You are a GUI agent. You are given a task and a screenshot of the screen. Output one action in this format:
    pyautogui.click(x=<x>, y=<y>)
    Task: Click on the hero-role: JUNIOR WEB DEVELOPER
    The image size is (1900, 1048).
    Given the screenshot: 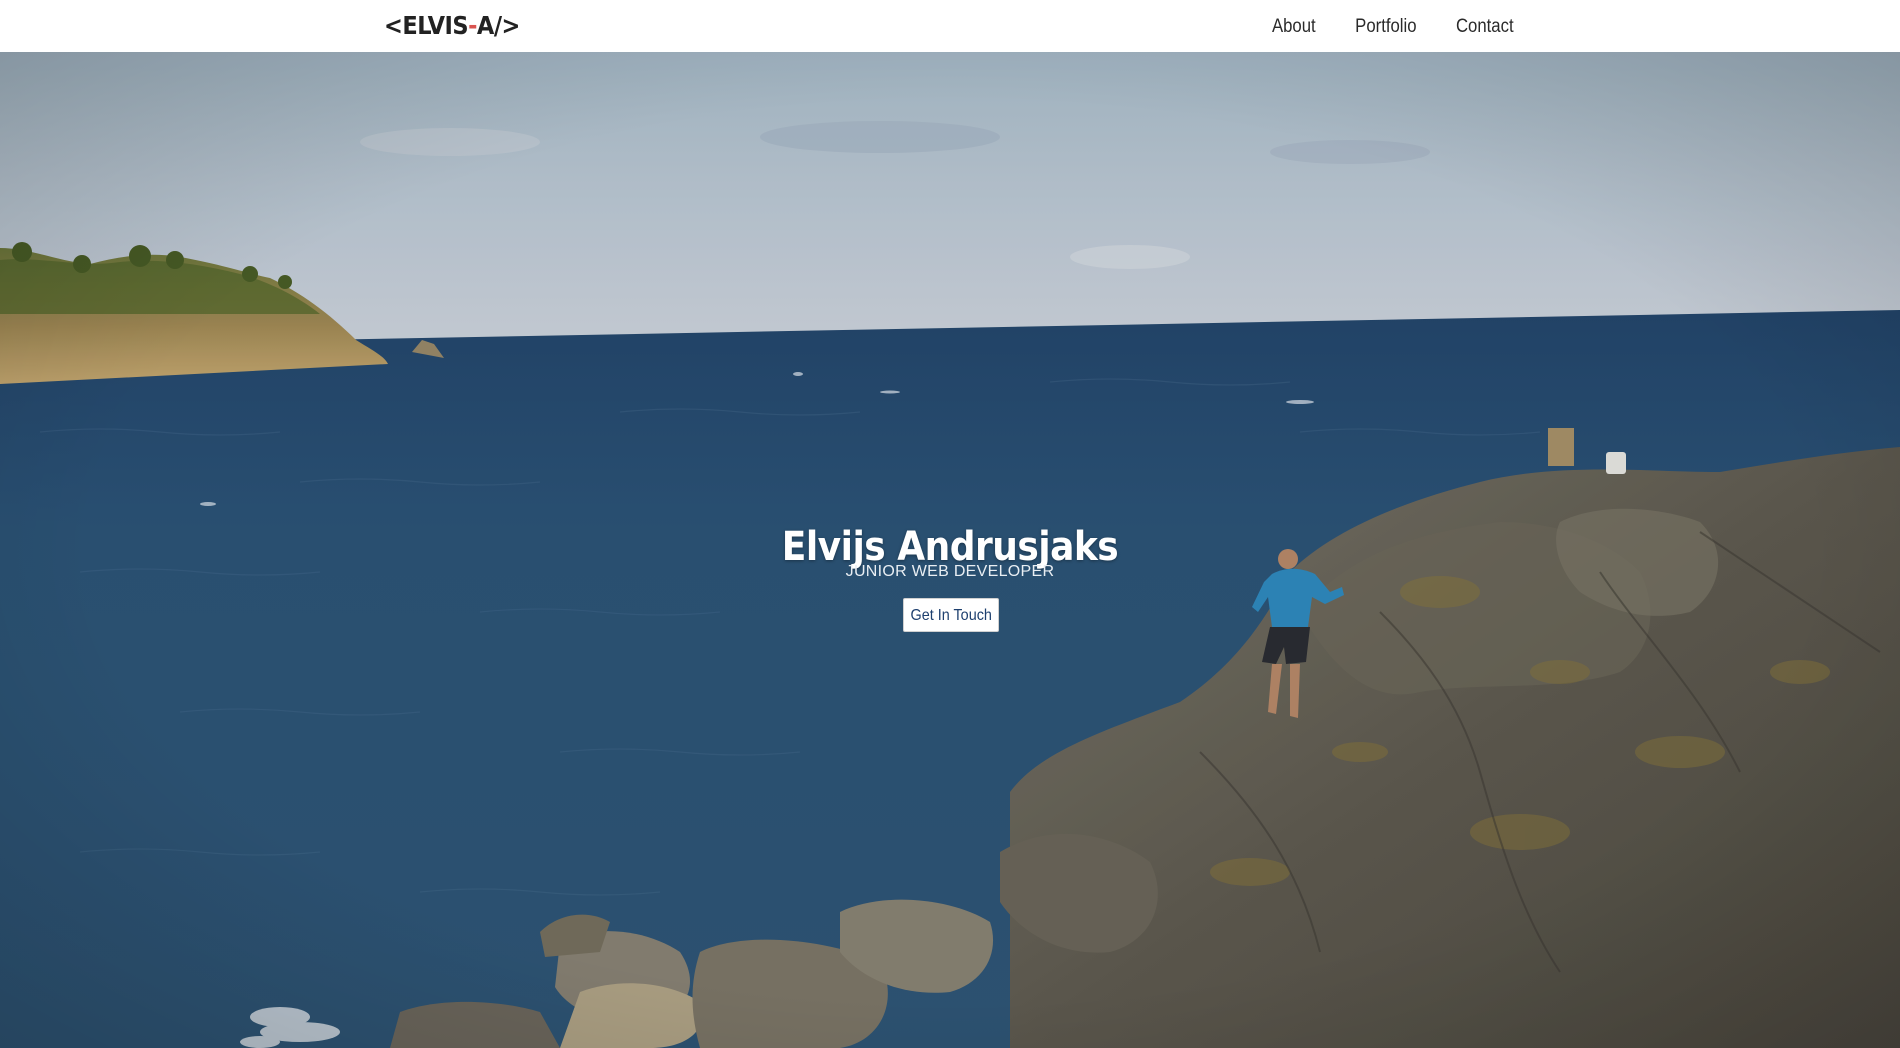 What is the action you would take?
    pyautogui.click(x=950, y=571)
    